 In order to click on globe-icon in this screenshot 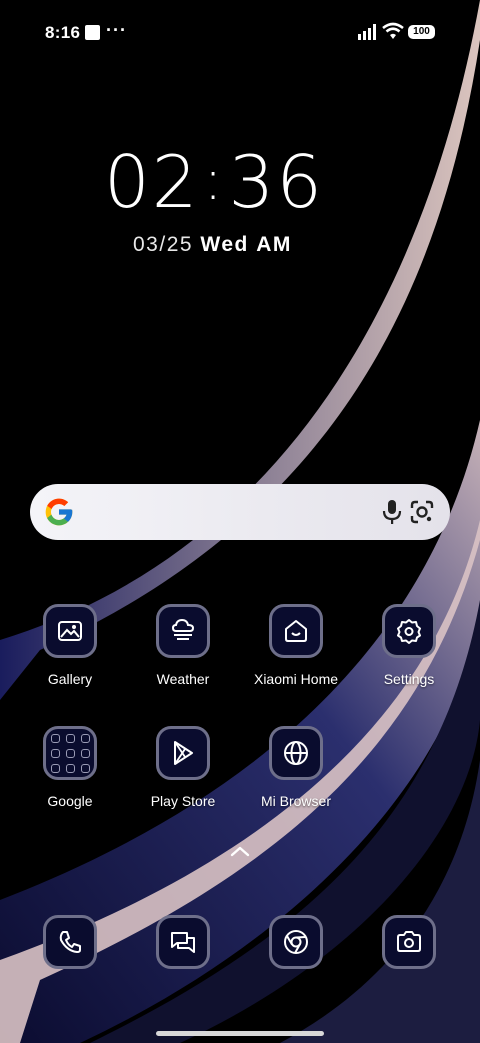, I will do `click(296, 753)`.